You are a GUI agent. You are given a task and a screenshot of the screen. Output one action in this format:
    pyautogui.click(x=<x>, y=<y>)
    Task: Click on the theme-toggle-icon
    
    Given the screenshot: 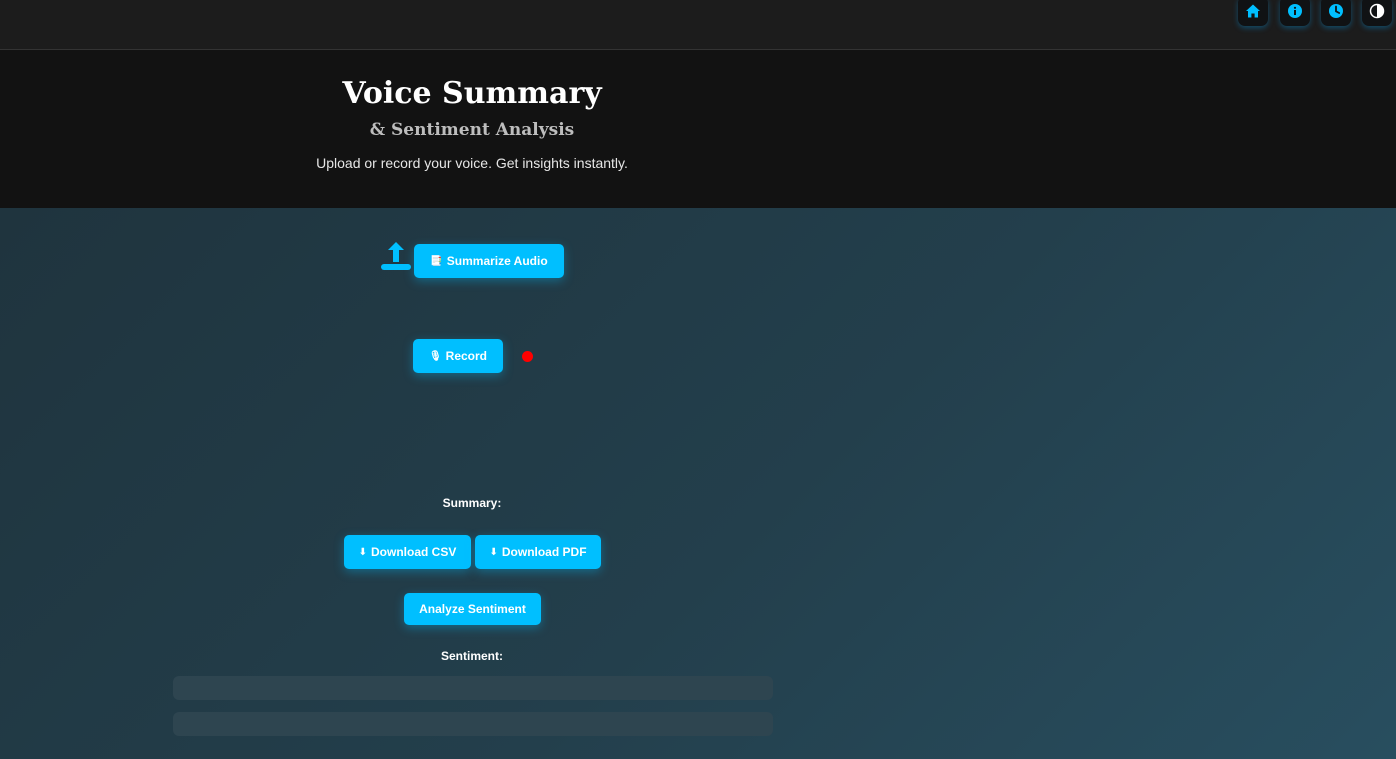 What is the action you would take?
    pyautogui.click(x=1377, y=11)
    